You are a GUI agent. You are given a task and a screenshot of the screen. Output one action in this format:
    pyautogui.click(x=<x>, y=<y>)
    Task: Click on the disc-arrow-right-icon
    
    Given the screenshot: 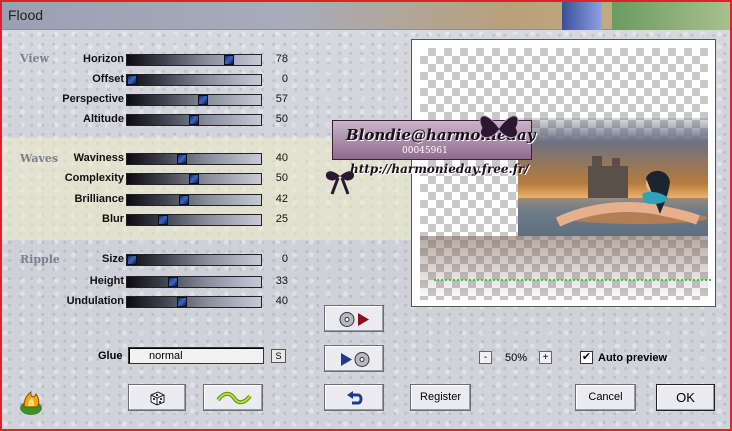 What is the action you would take?
    pyautogui.click(x=355, y=319)
    